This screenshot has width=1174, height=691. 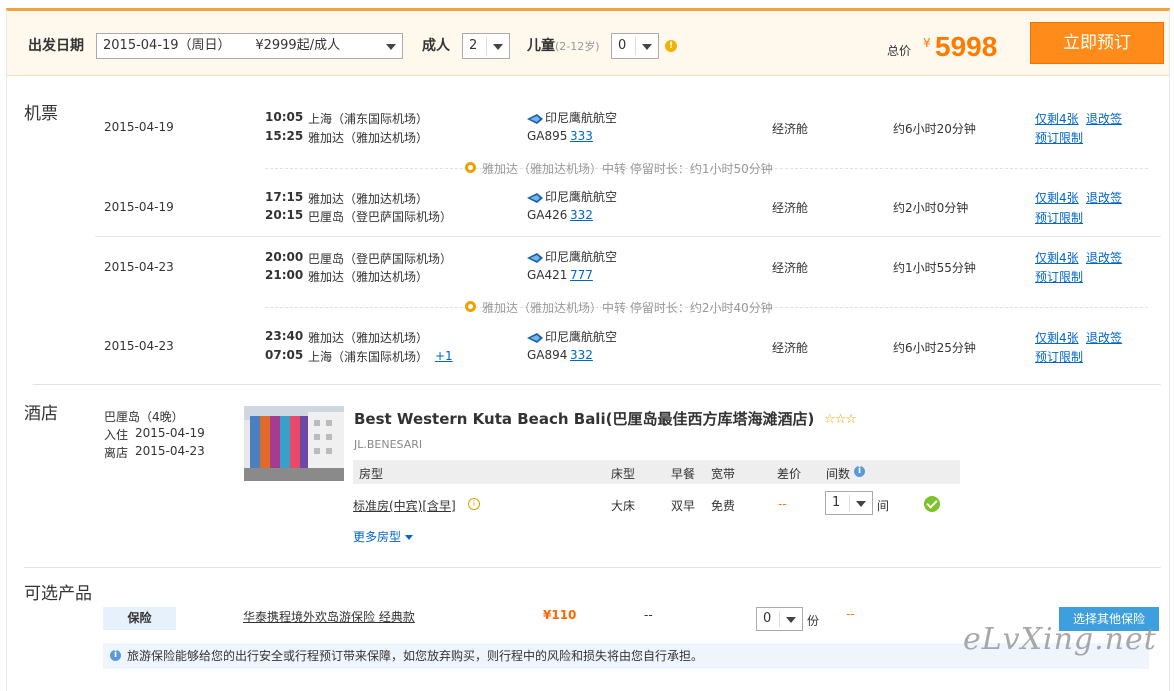 What do you see at coordinates (838, 474) in the screenshot?
I see `header-room-count: 间数` at bounding box center [838, 474].